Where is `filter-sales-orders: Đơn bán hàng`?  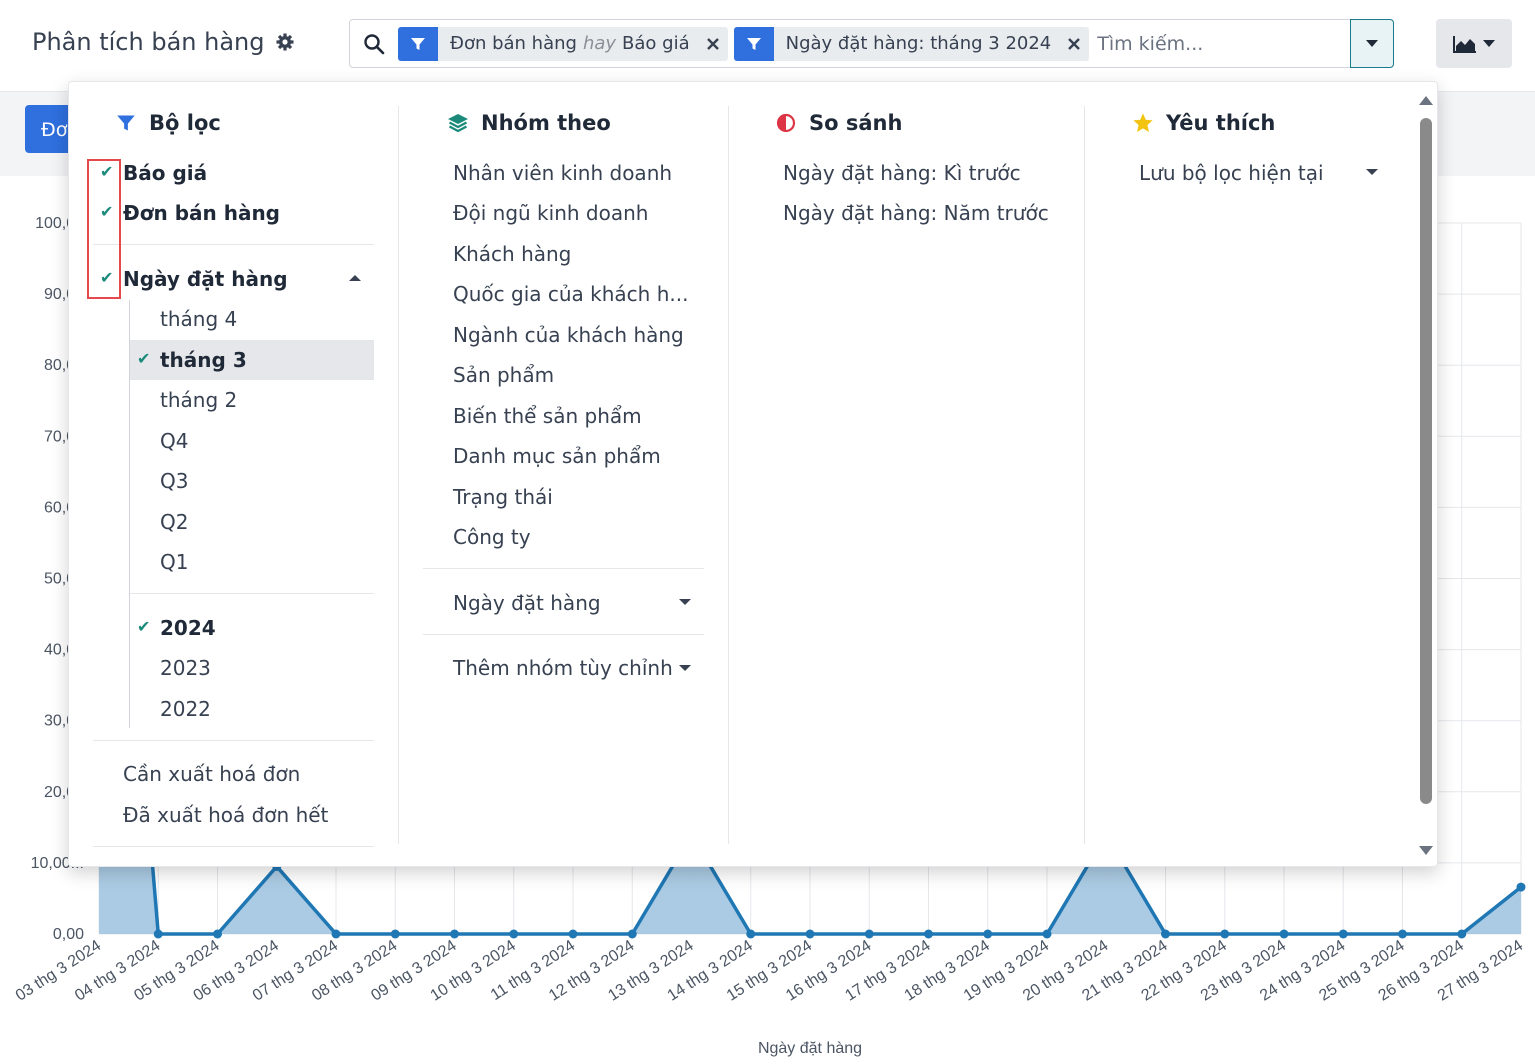
filter-sales-orders: Đơn bán hàng is located at coordinates (201, 213).